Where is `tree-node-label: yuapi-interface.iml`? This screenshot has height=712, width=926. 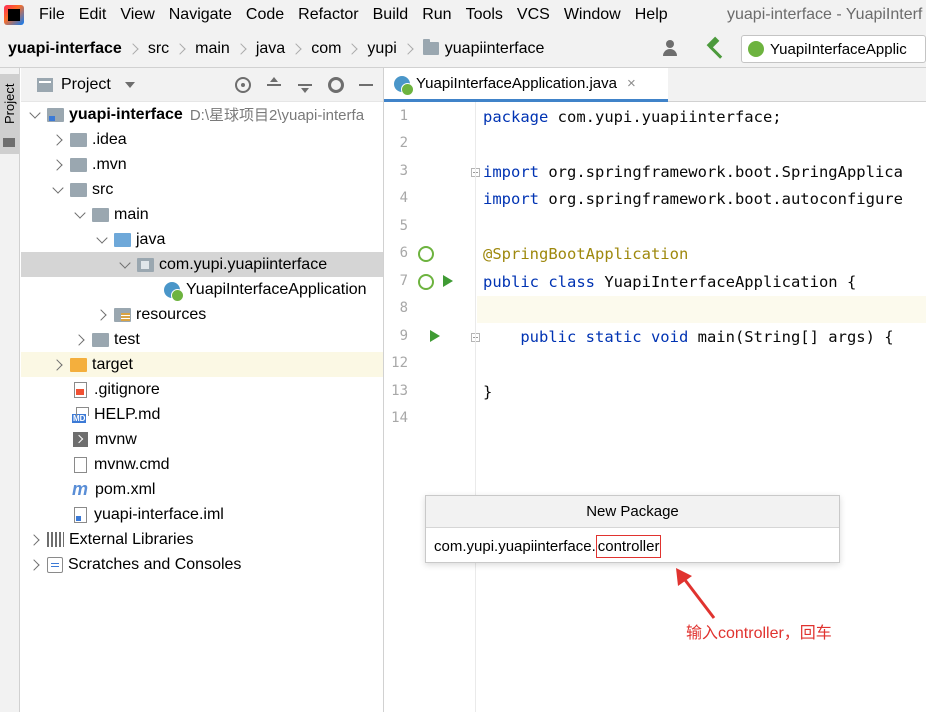 tree-node-label: yuapi-interface.iml is located at coordinates (159, 514).